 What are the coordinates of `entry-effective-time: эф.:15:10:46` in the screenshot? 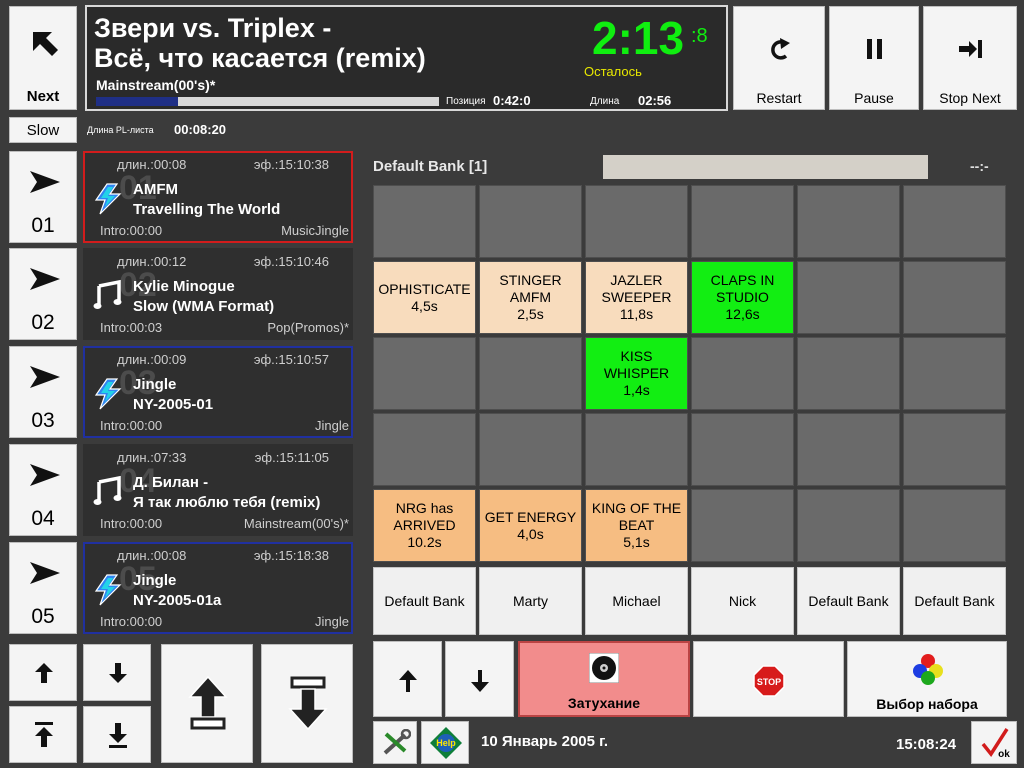 It's located at (291, 261).